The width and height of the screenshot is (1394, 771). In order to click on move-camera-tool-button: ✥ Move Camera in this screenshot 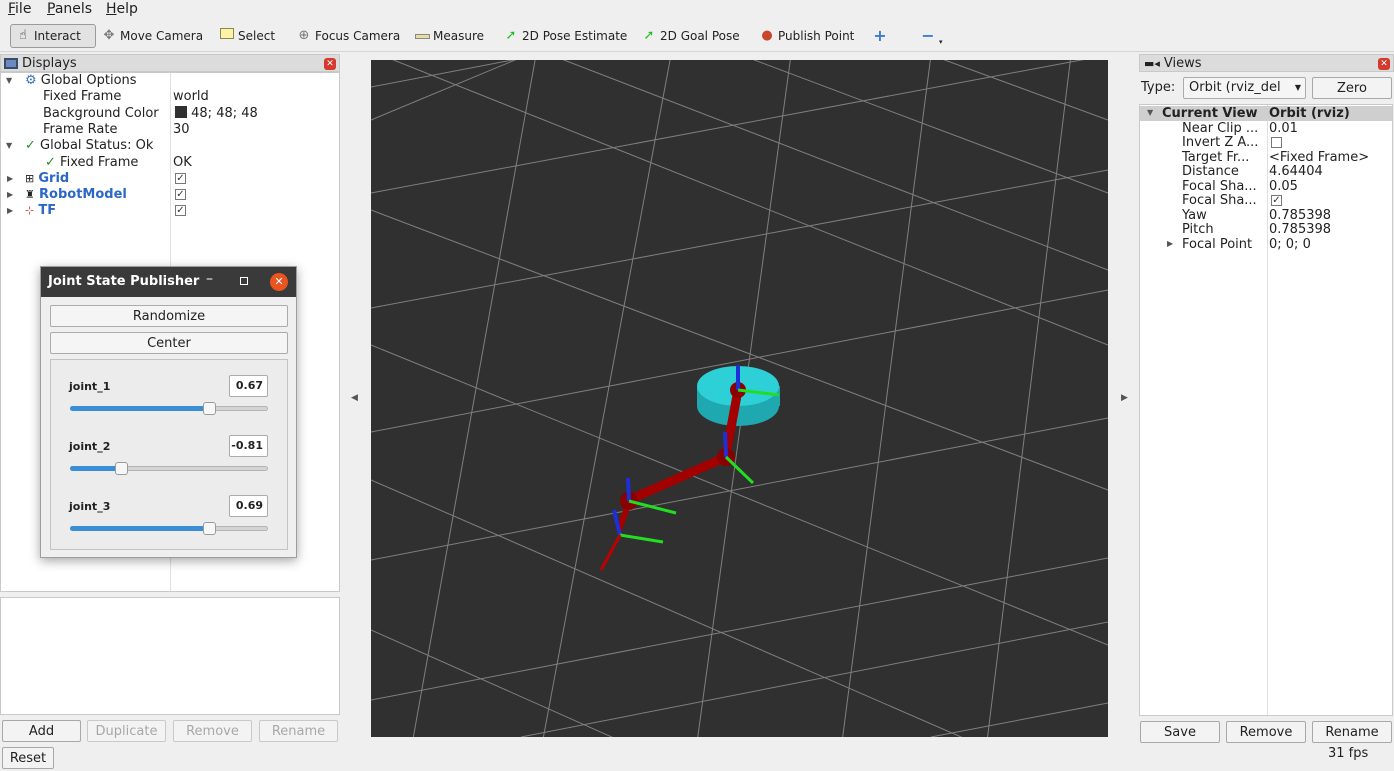, I will do `click(152, 36)`.